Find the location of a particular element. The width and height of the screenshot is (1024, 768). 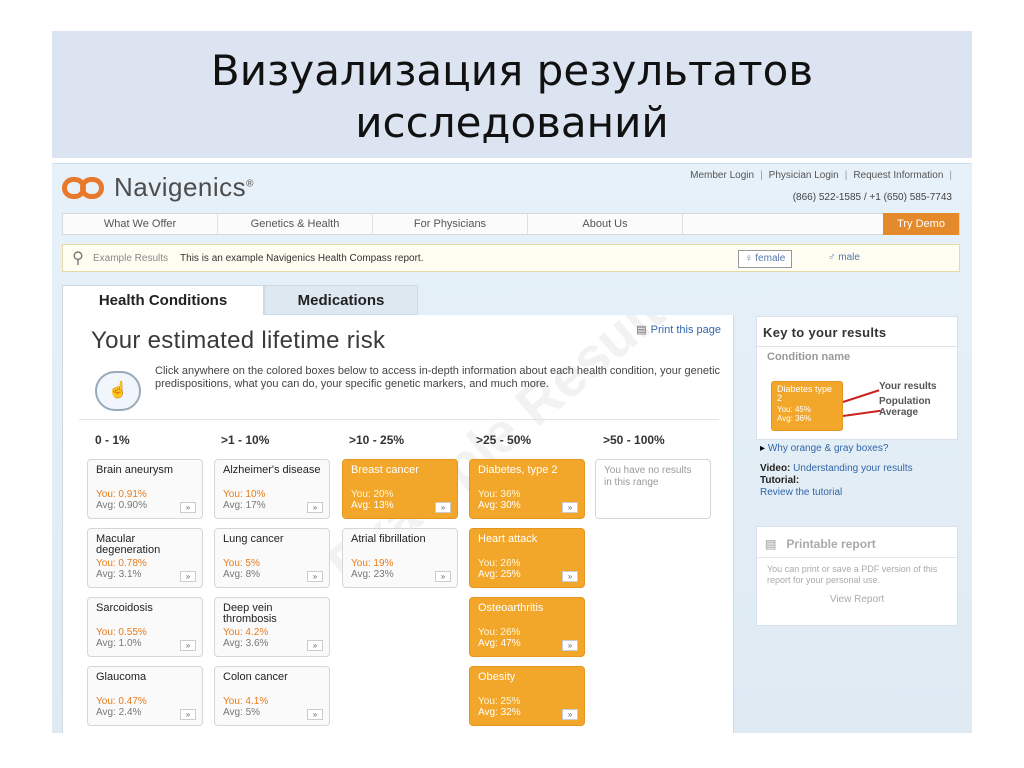

print-page-link: ▤ Print this page is located at coordinates (678, 329).